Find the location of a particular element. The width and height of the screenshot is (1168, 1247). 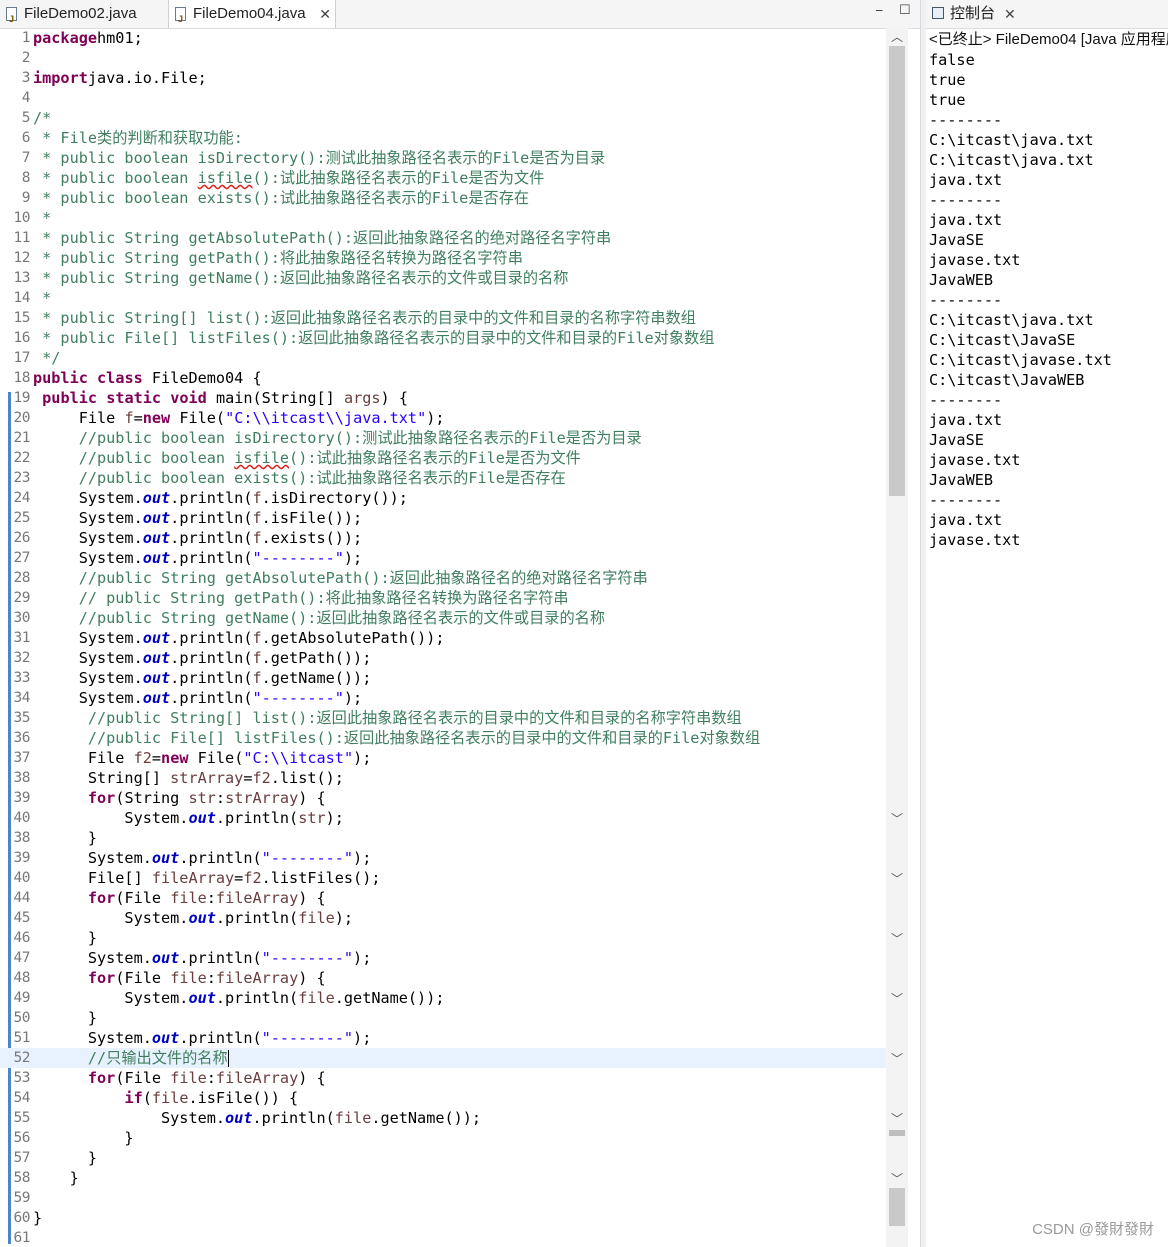

code-line: 3 importjava.io.File; is located at coordinates (443, 78).